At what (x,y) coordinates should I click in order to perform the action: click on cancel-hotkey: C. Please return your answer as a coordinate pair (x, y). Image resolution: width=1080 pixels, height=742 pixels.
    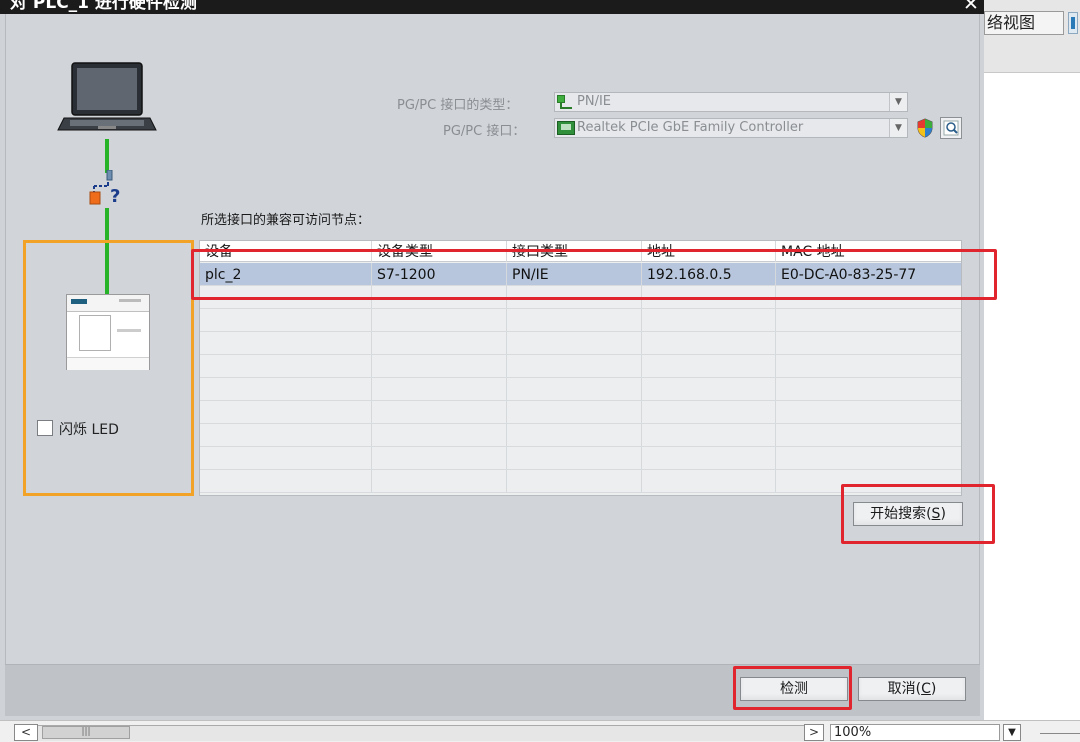
    Looking at the image, I should click on (926, 689).